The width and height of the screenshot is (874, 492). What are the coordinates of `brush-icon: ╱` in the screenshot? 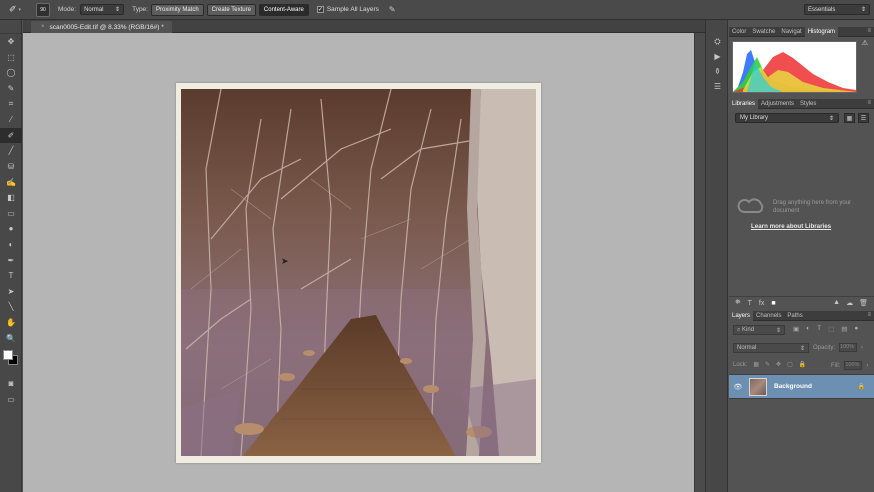 It's located at (11, 151).